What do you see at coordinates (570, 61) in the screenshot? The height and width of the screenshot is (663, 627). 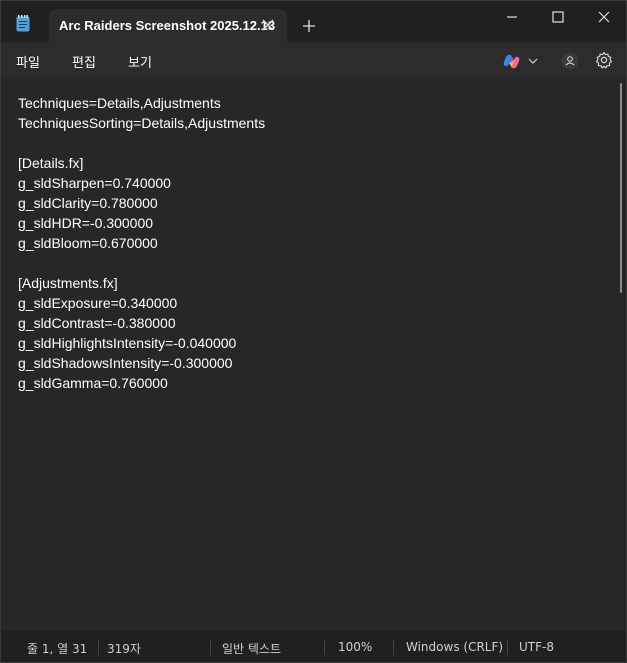 I see `account-icon` at bounding box center [570, 61].